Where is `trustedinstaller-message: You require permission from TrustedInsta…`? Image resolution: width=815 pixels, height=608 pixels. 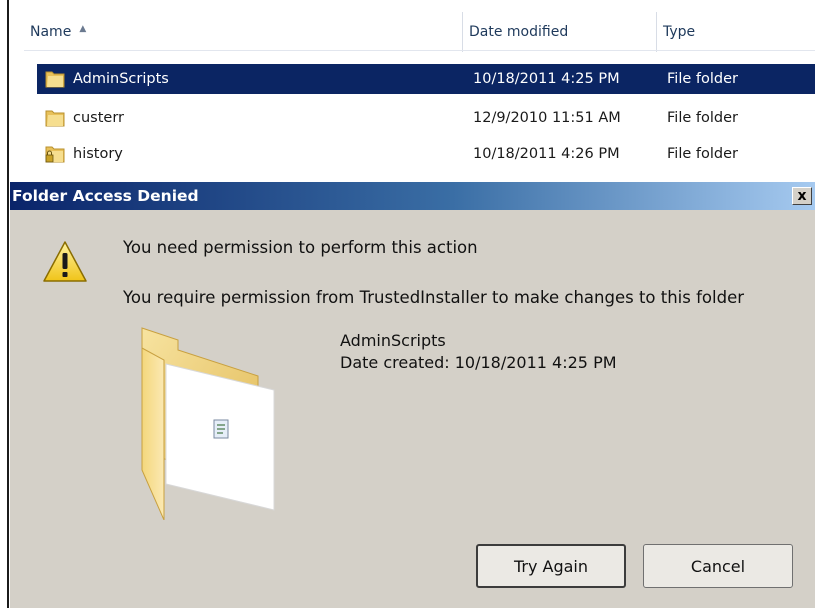 trustedinstaller-message: You require permission from TrustedInsta… is located at coordinates (433, 297).